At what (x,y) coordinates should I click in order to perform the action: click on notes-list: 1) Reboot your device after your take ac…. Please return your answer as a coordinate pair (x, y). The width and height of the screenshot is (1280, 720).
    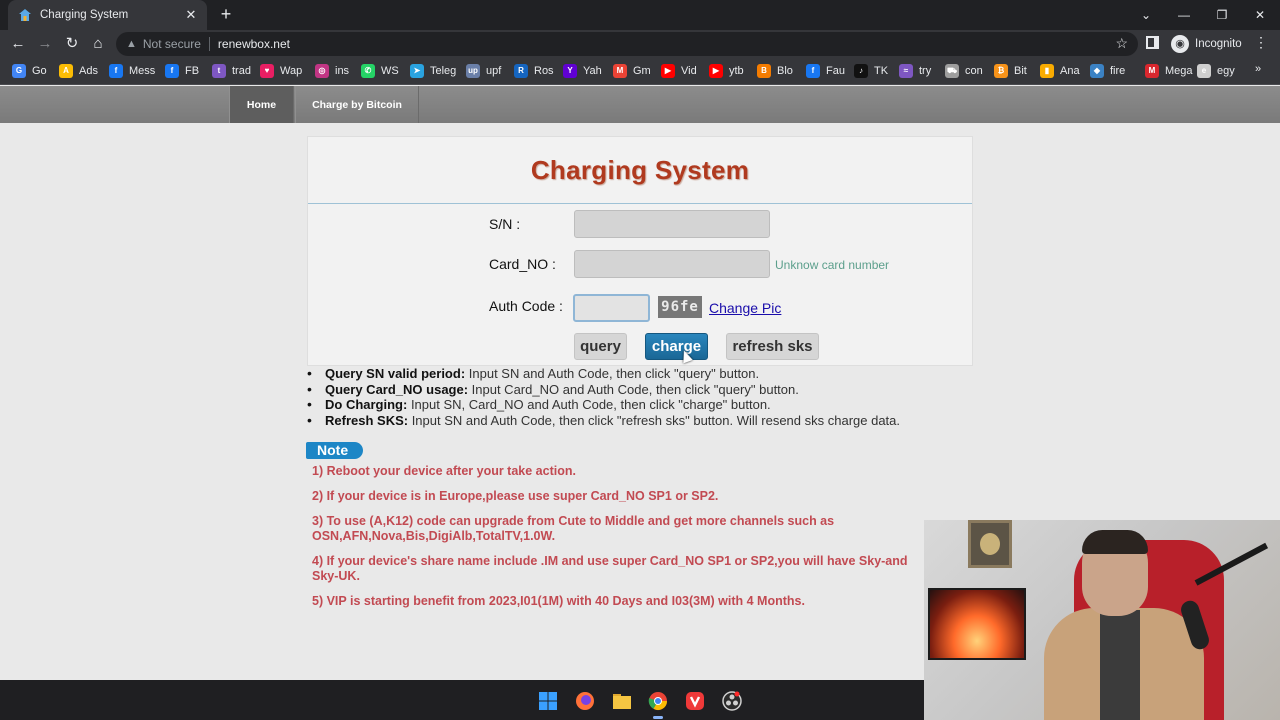
    Looking at the image, I should click on (618, 541).